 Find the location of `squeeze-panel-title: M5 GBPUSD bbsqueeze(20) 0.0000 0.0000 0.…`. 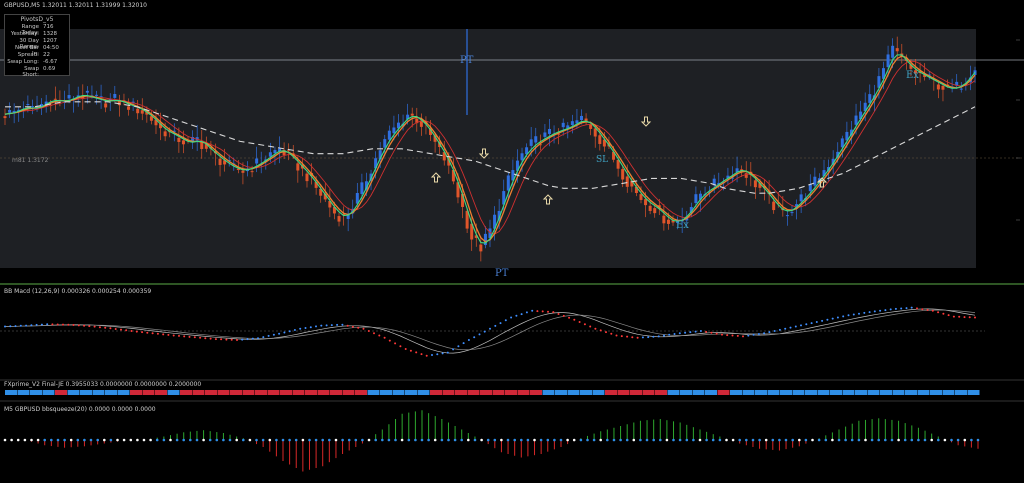

squeeze-panel-title: M5 GBPUSD bbsqueeze(20) 0.0000 0.0000 0.… is located at coordinates (80, 409).